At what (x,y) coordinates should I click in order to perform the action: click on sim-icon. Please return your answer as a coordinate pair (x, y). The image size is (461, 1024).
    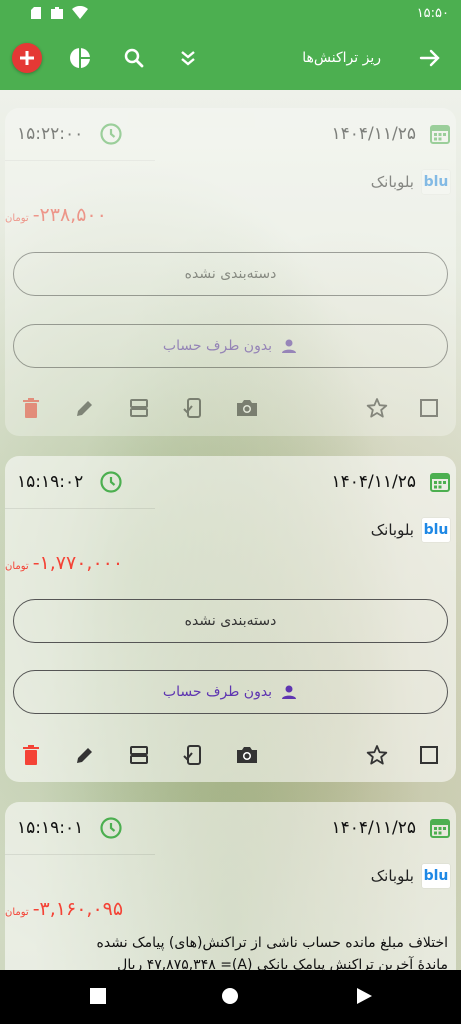
    Looking at the image, I should click on (36, 14).